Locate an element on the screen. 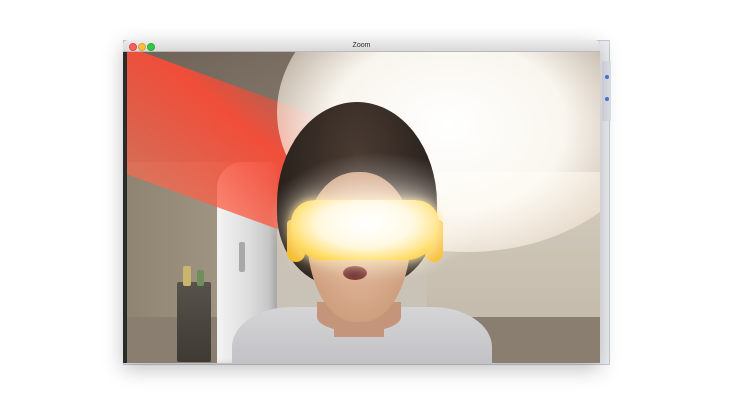  shelf is located at coordinates (194, 322).